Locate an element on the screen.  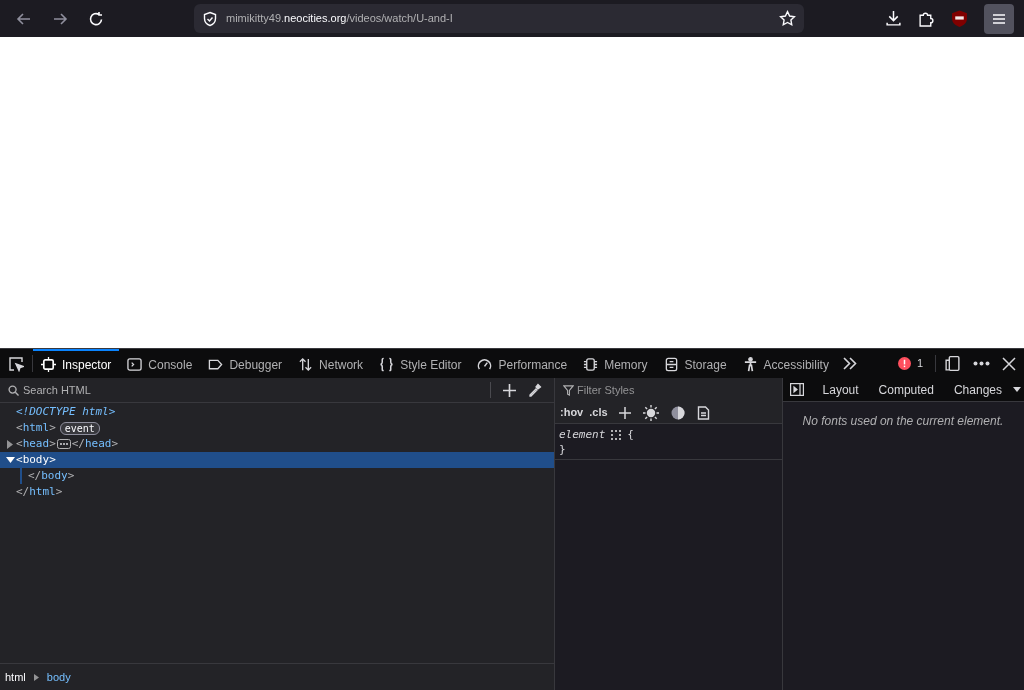
open-brace: { is located at coordinates (630, 434).